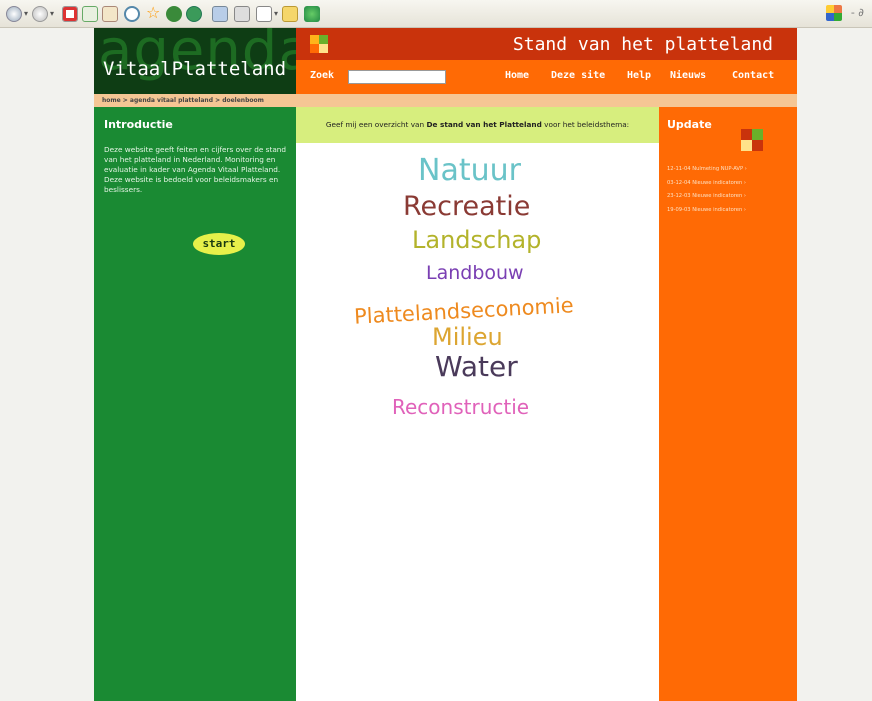 The height and width of the screenshot is (701, 872). I want to click on theme-milieu: Milieu, so click(467, 337).